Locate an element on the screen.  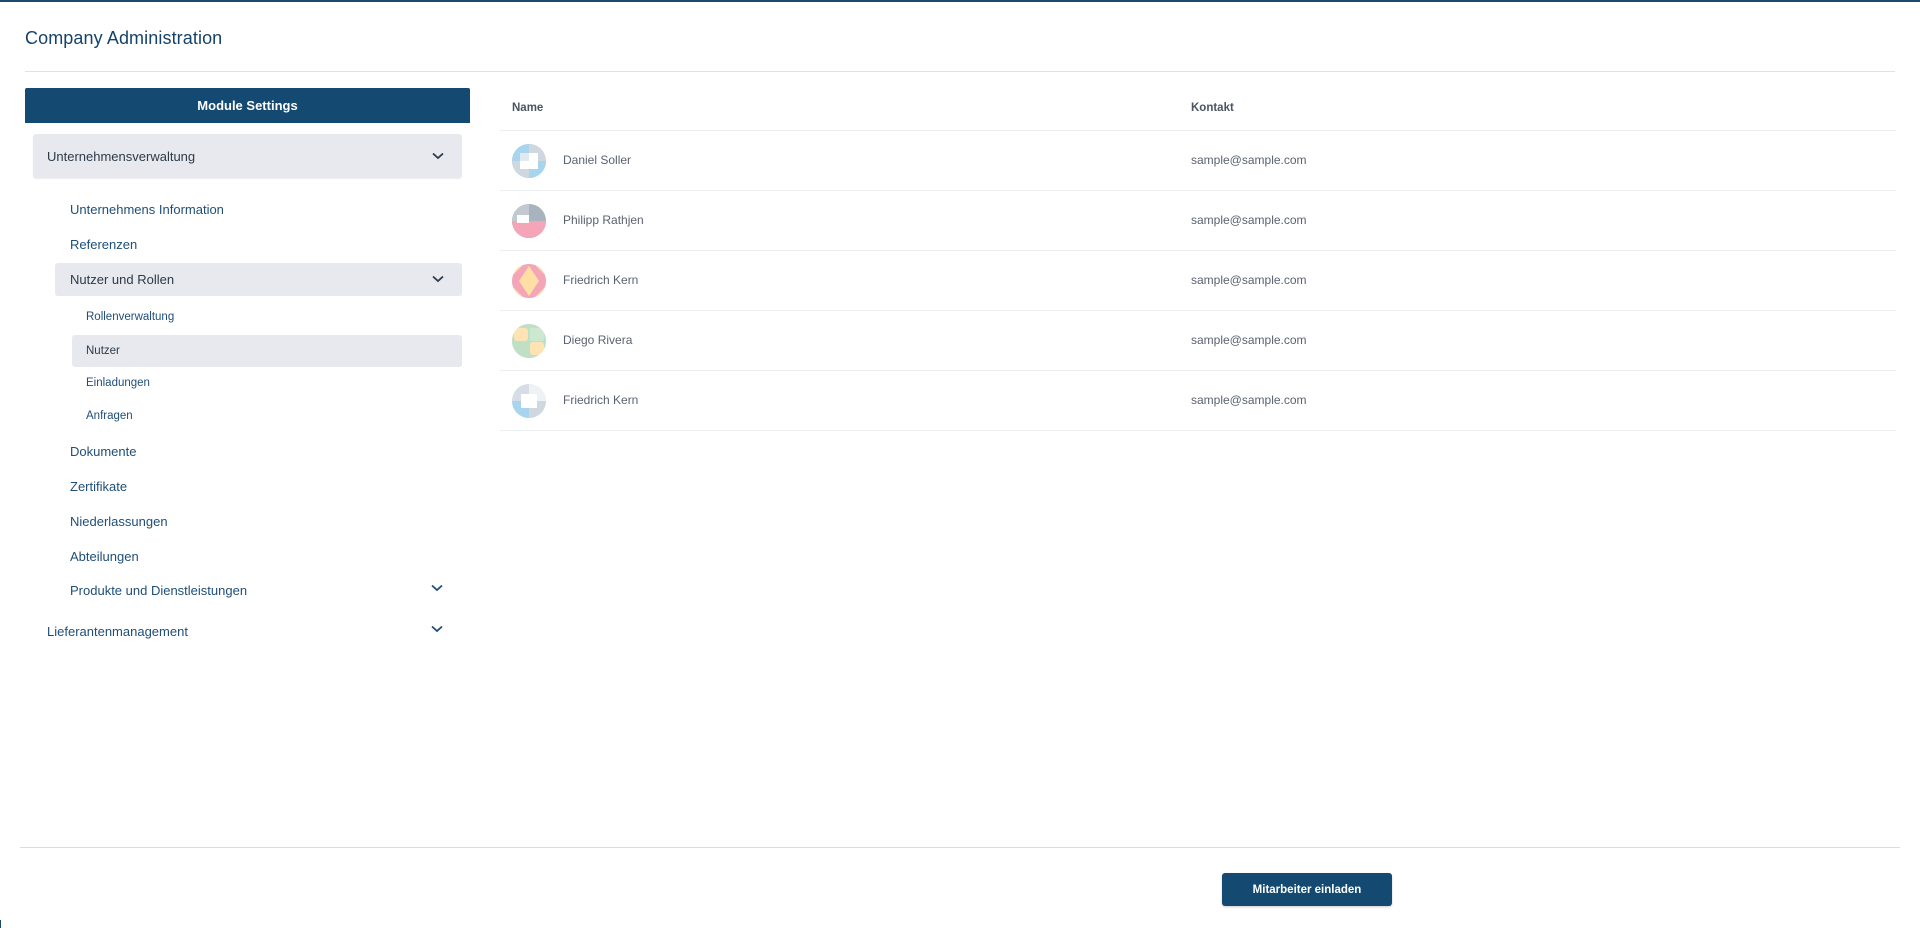
sidebar-group-lieferantenmanagement: Lieferantenmanagement is located at coordinates (117, 631).